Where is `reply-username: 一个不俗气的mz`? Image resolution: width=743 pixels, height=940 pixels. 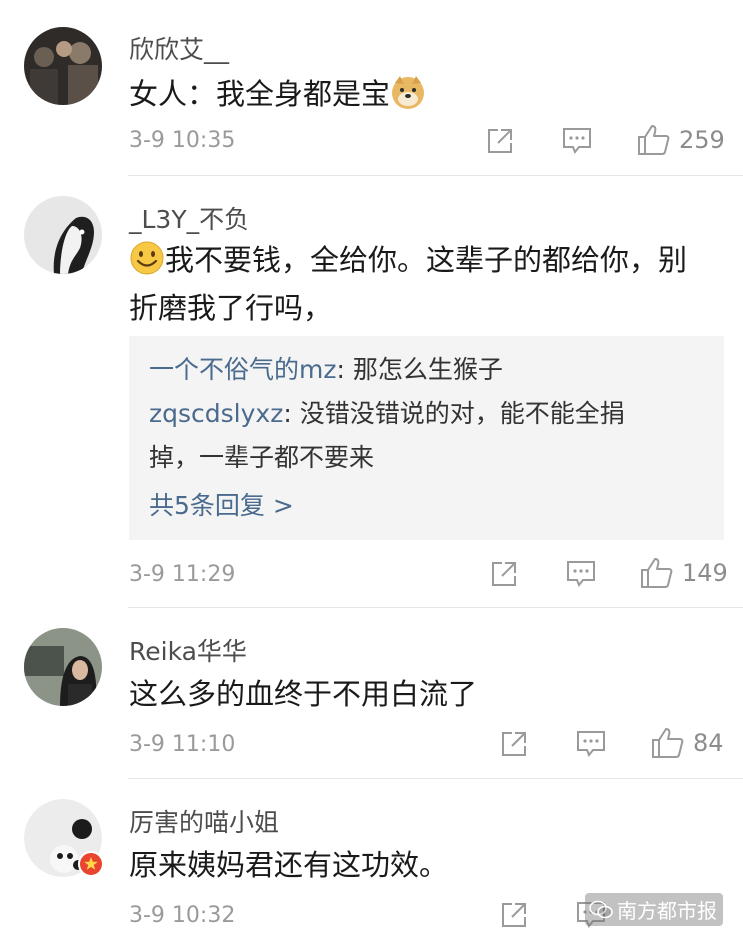
reply-username: 一个不俗气的mz is located at coordinates (242, 369).